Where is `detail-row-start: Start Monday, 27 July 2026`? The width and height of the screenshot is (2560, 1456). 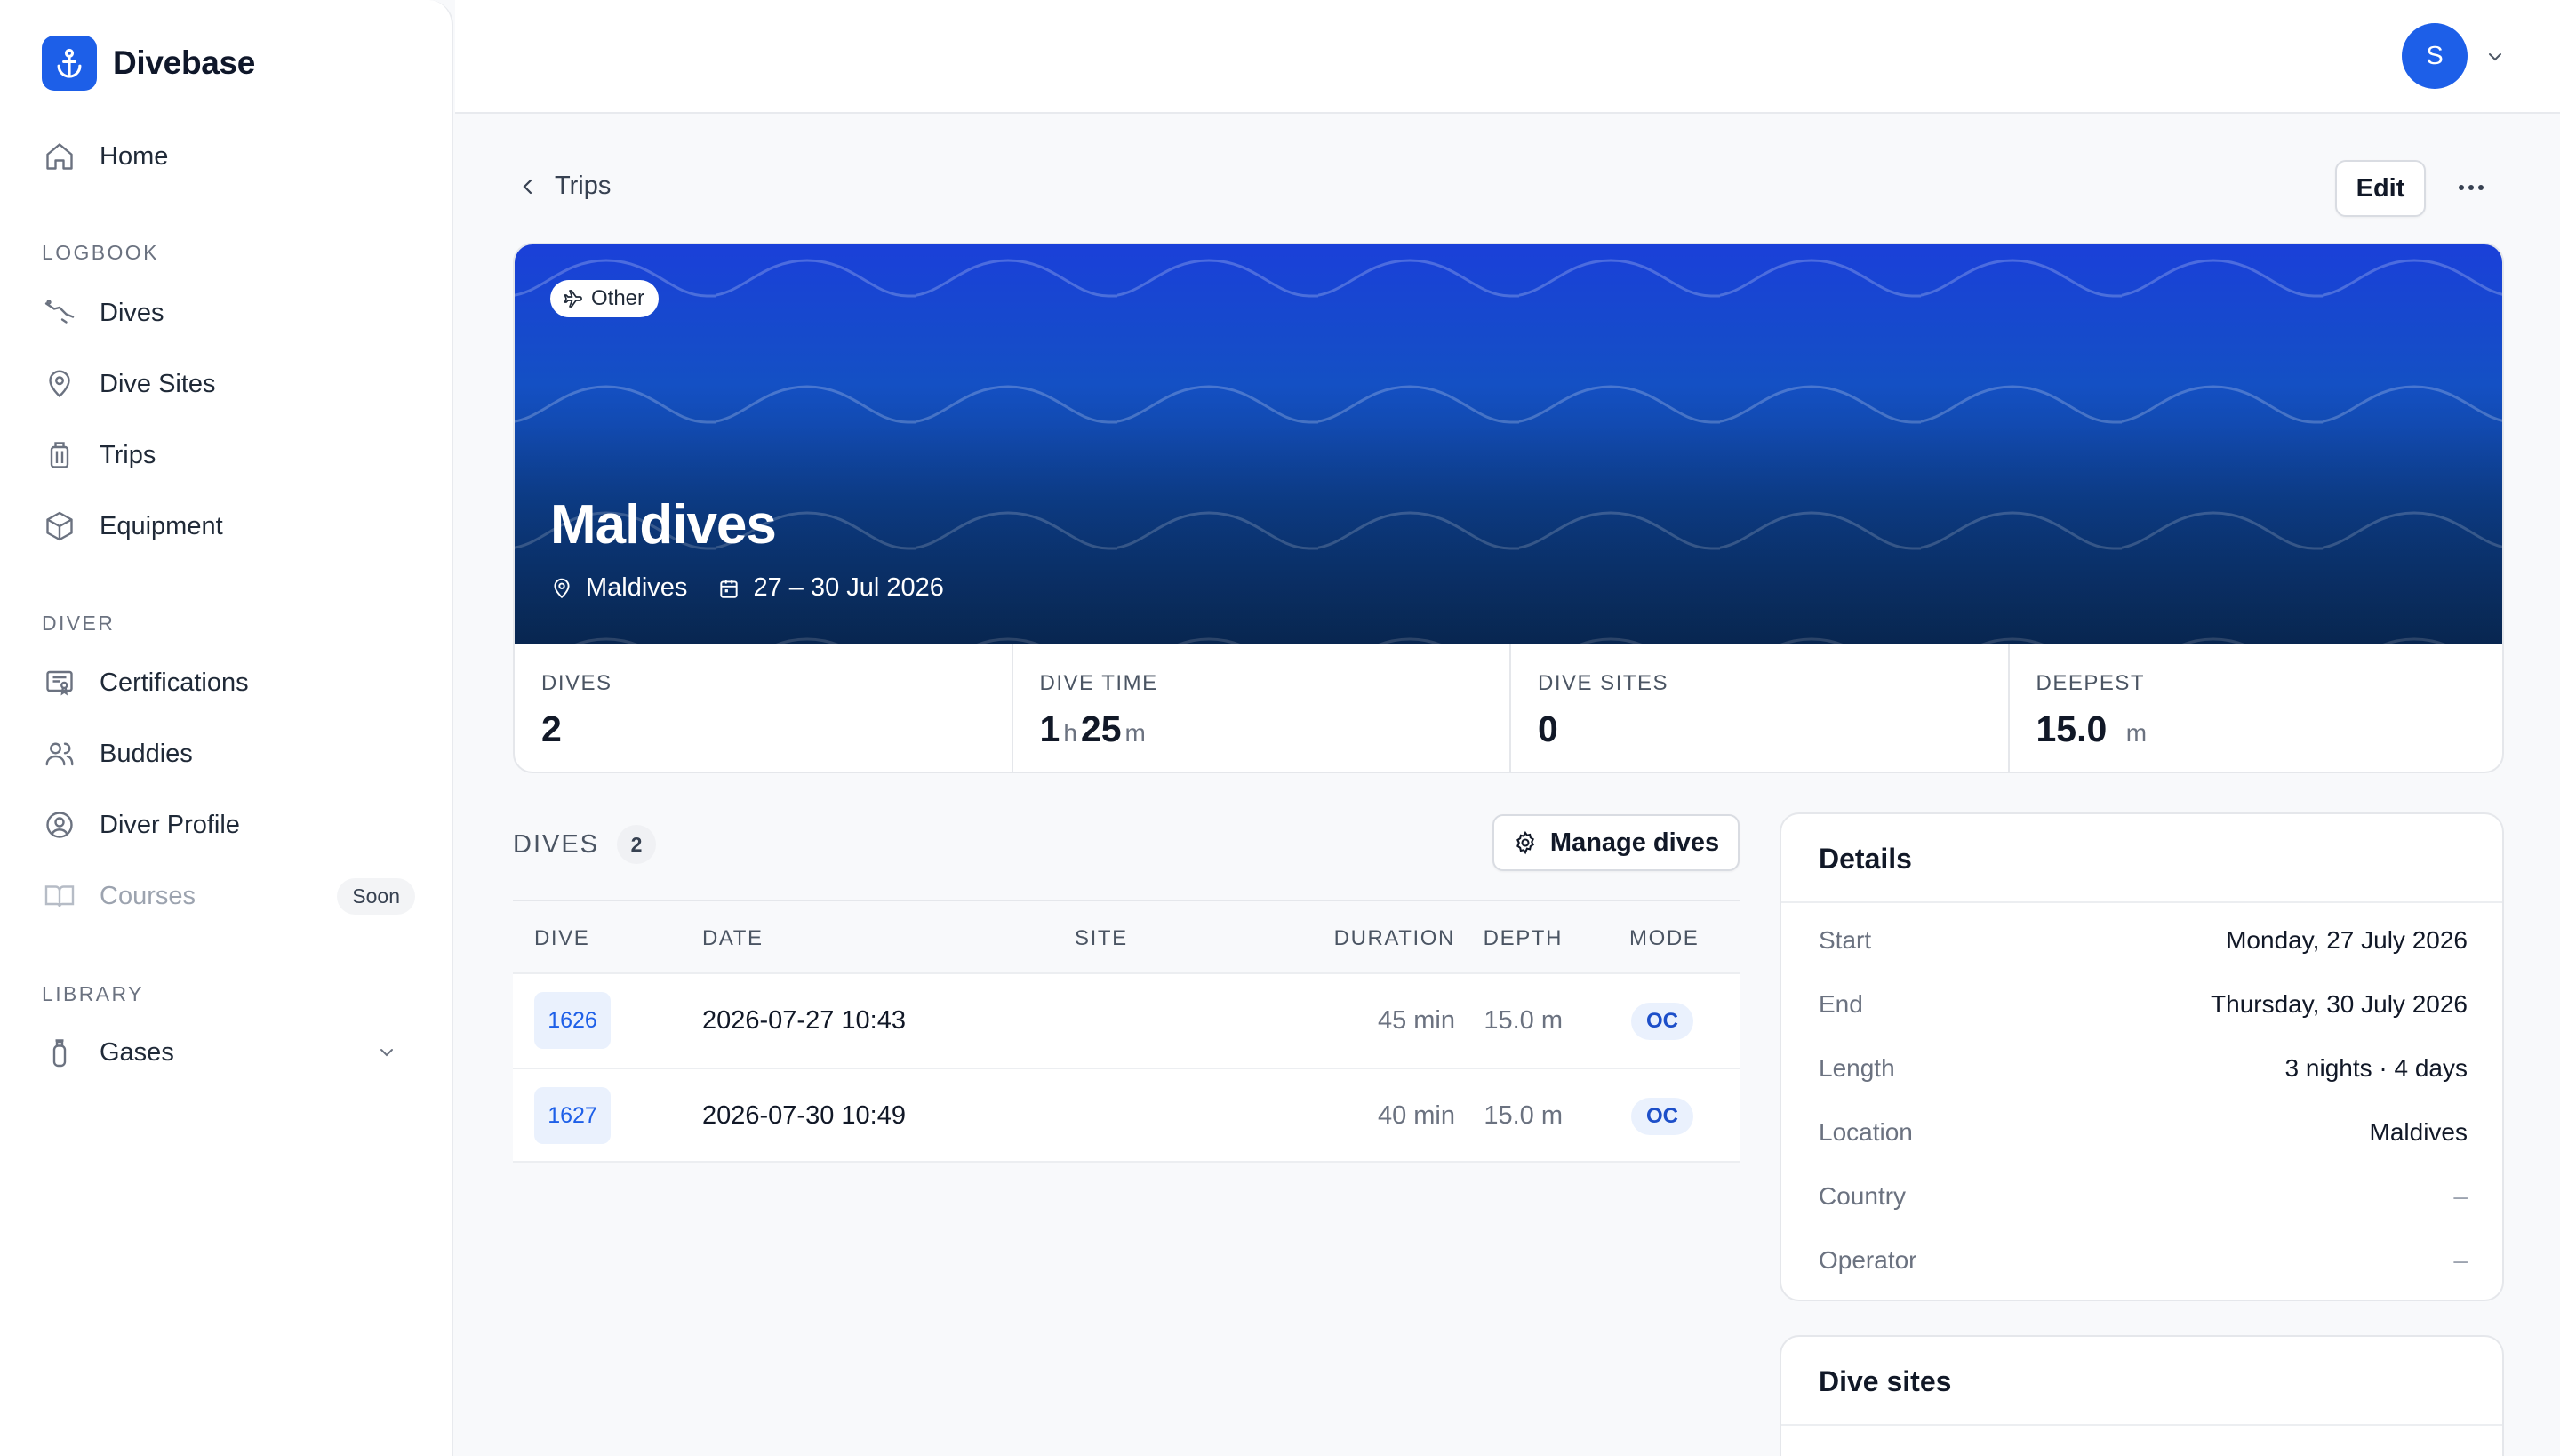 detail-row-start: Start Monday, 27 July 2026 is located at coordinates (2143, 944).